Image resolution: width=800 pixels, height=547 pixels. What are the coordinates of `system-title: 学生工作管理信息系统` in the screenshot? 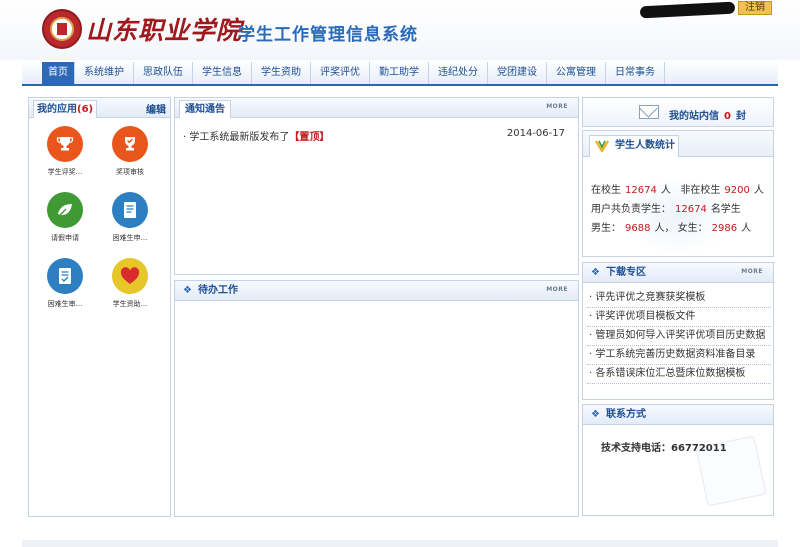 It's located at (328, 35).